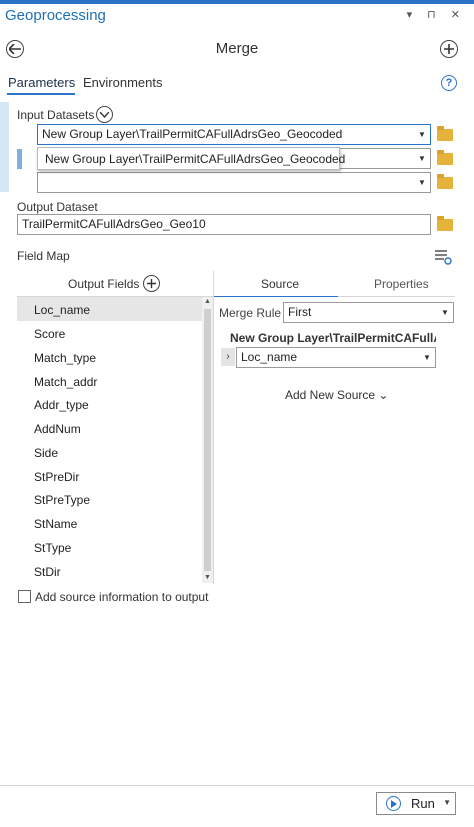 The width and height of the screenshot is (474, 827). Describe the element at coordinates (250, 313) in the screenshot. I see `merge-rule-label: Merge Rule` at that location.